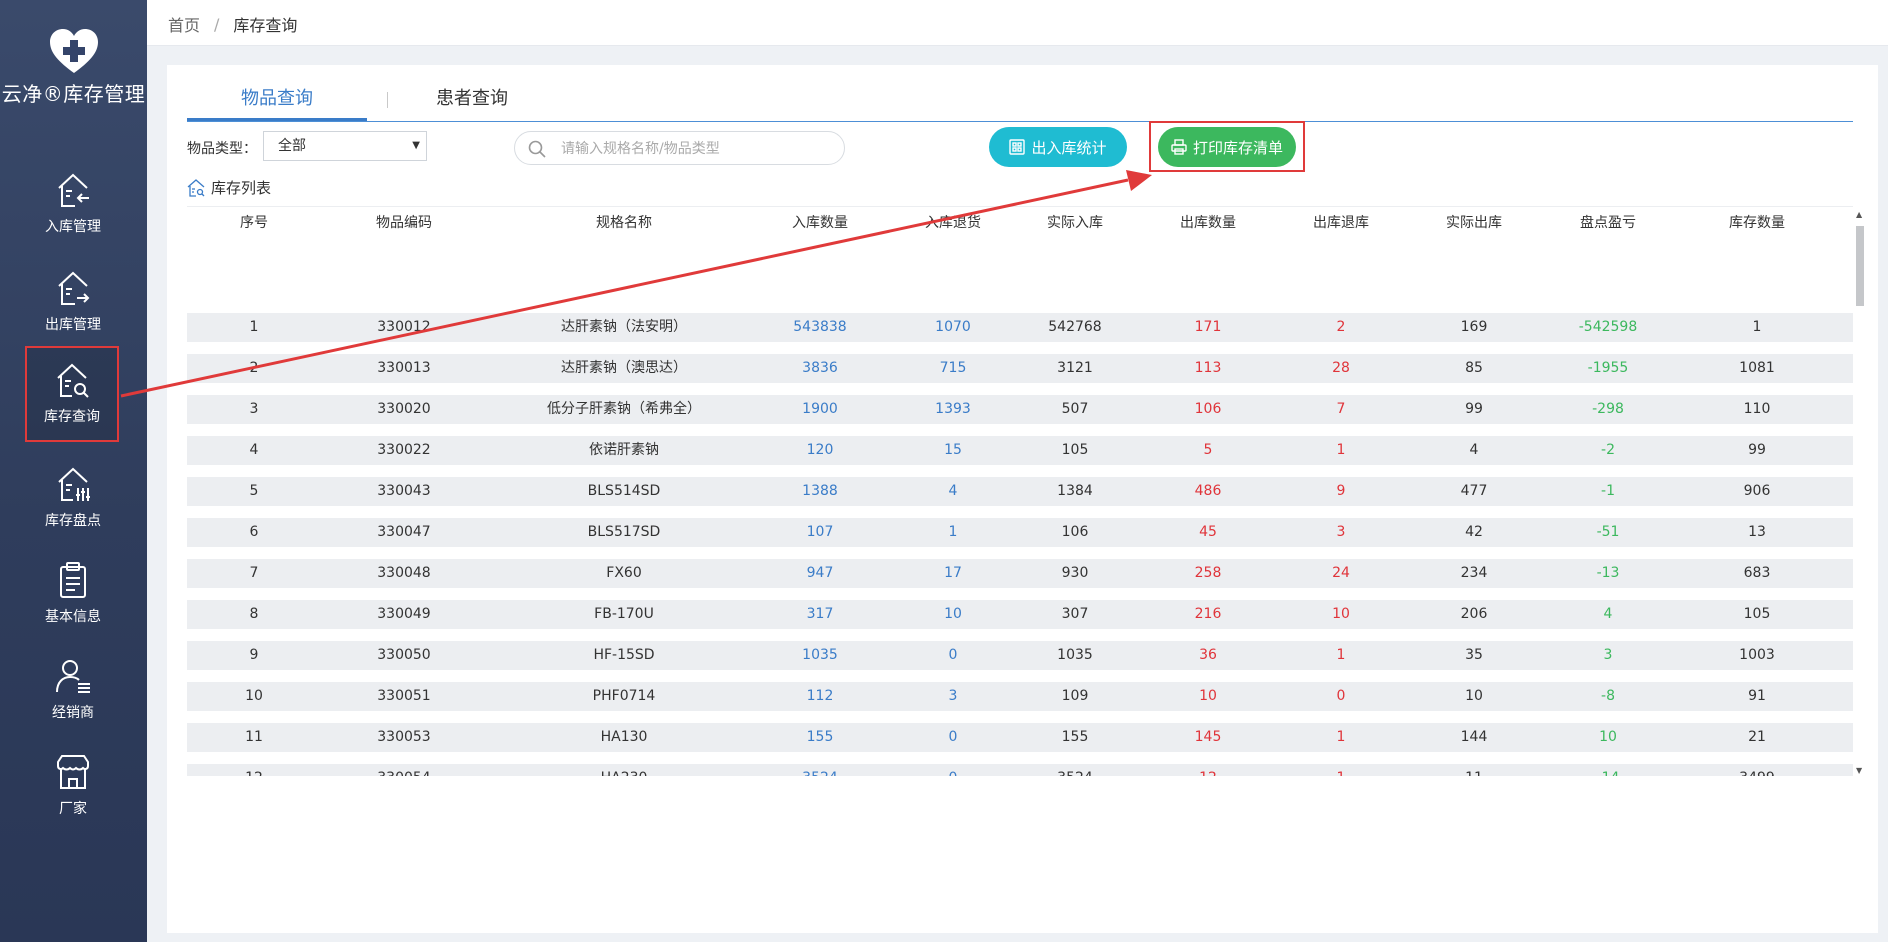 The height and width of the screenshot is (942, 1888). Describe the element at coordinates (404, 695) in the screenshot. I see `table-cell-item-code: 330051` at that location.